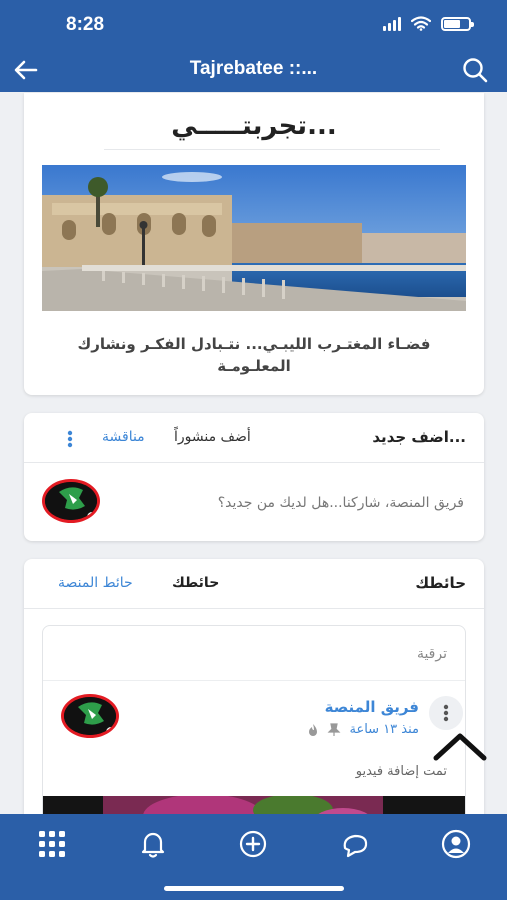 This screenshot has width=507, height=900. Describe the element at coordinates (372, 707) in the screenshot. I see `post-author: فريق المنصة` at that location.